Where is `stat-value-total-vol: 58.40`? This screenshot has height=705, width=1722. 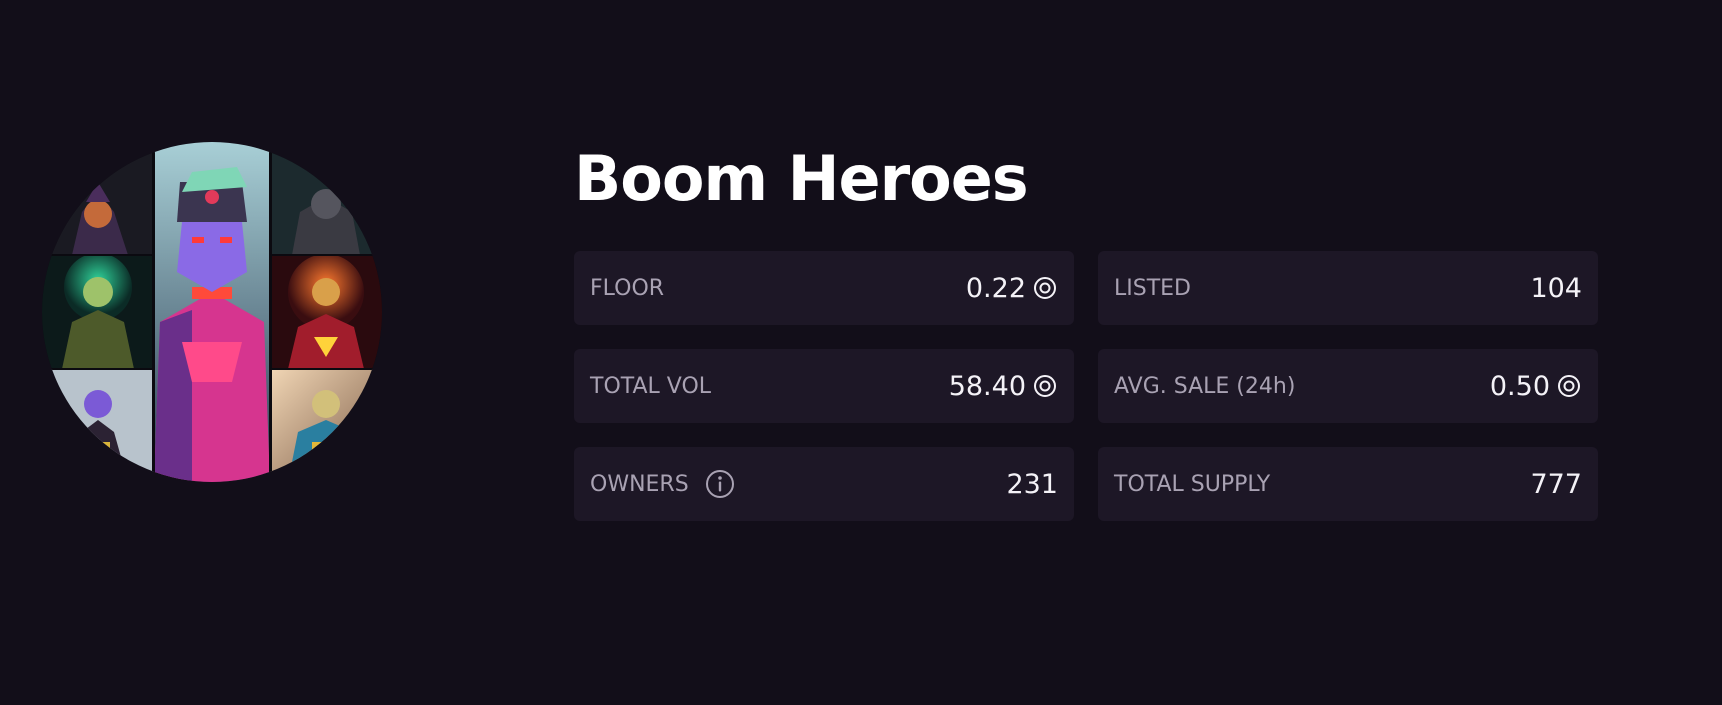
stat-value-total-vol: 58.40 is located at coordinates (987, 386).